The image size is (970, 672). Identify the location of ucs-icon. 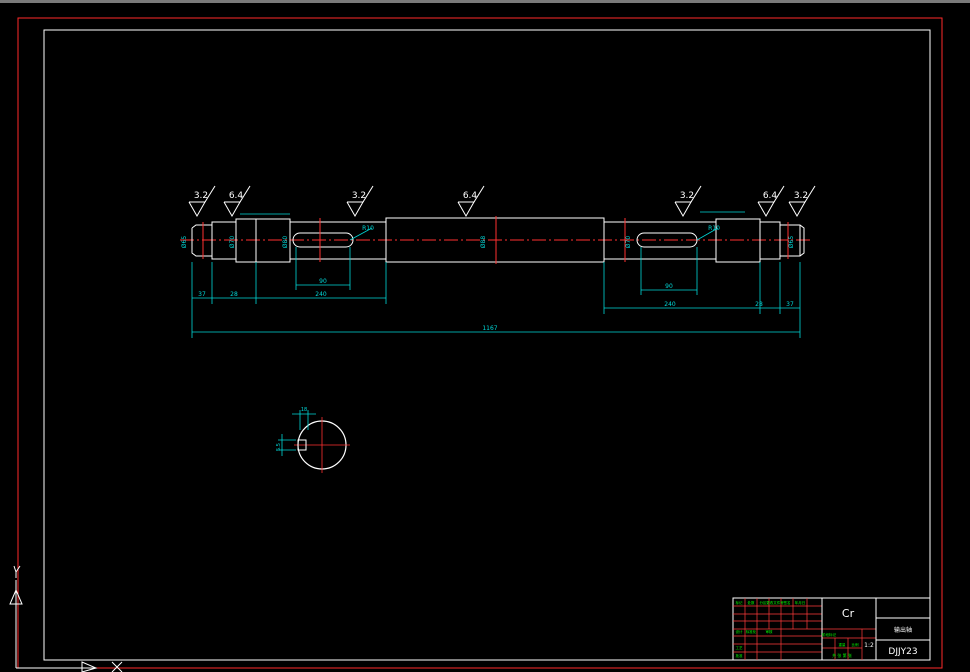
(66, 618).